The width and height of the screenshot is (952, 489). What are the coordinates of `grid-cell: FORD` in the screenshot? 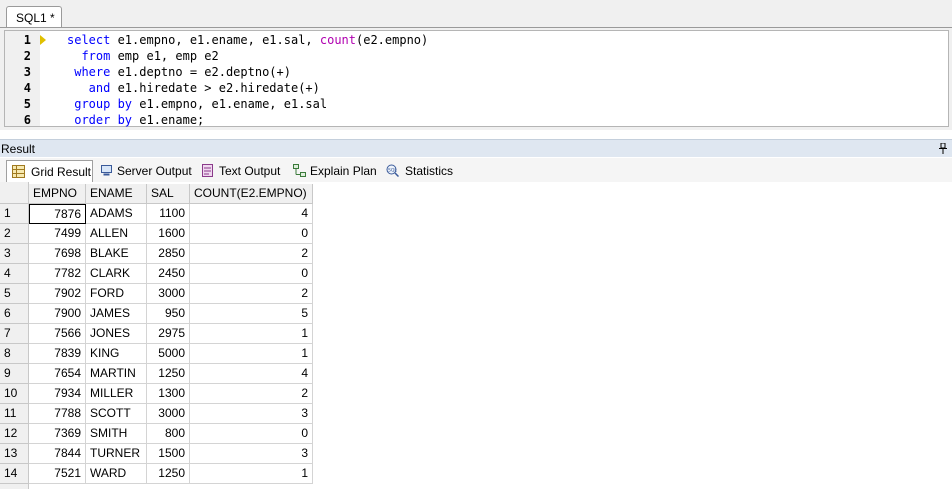 It's located at (116, 294).